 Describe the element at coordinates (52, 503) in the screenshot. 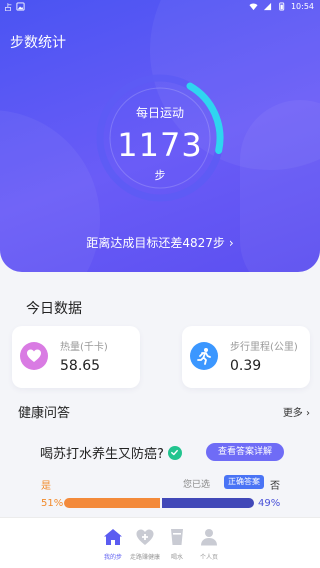

I see `yes-percent: 51%` at that location.